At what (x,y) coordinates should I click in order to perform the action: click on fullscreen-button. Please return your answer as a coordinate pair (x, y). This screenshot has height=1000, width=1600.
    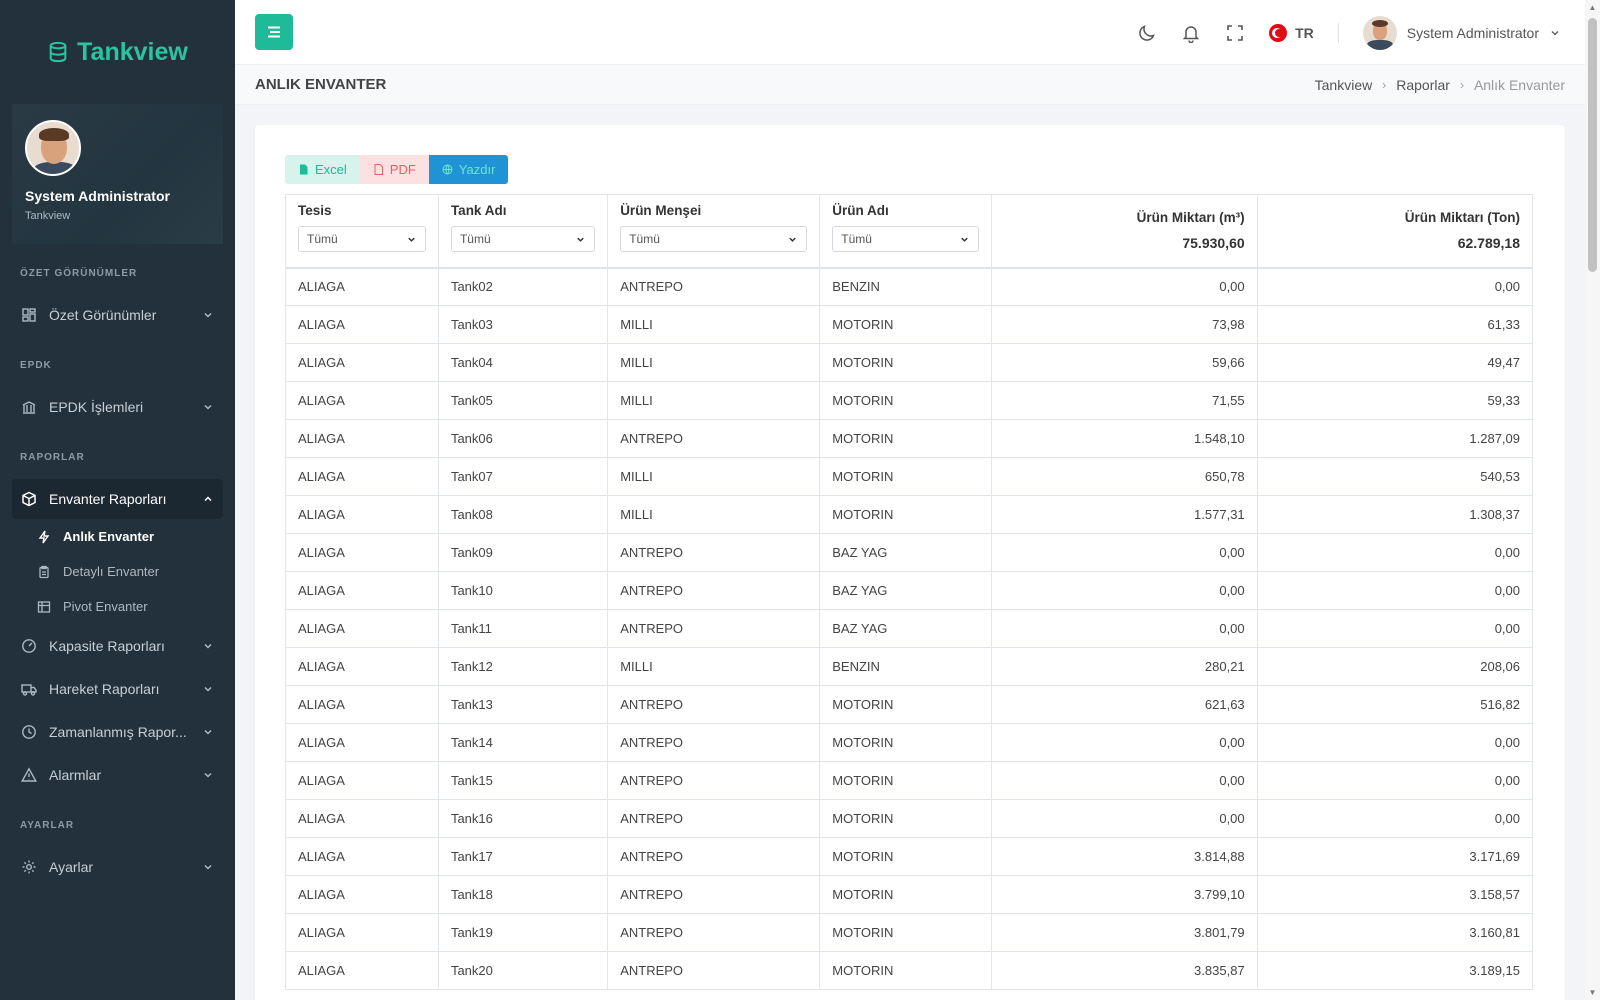
    Looking at the image, I should click on (1235, 33).